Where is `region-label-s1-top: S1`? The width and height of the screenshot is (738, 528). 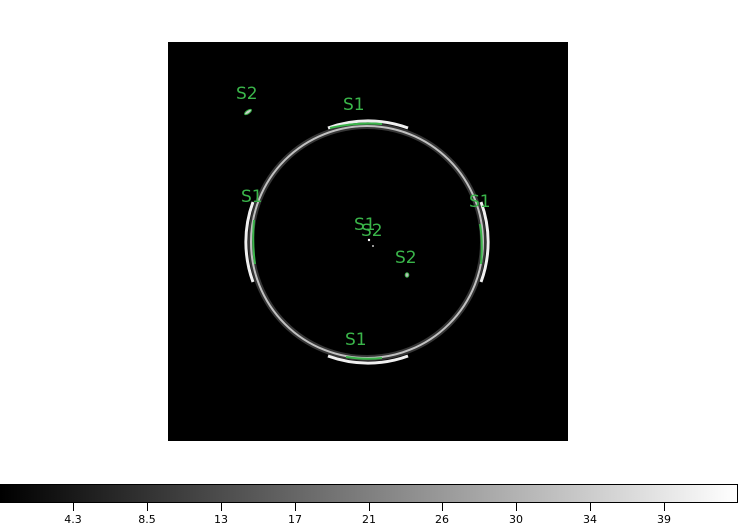 region-label-s1-top: S1 is located at coordinates (354, 105).